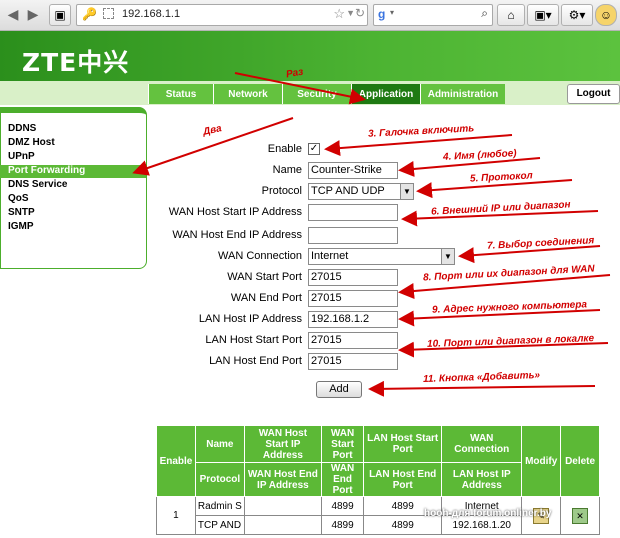  Describe the element at coordinates (482, 444) in the screenshot. I see `th-wan-connection: WAN Connection` at that location.